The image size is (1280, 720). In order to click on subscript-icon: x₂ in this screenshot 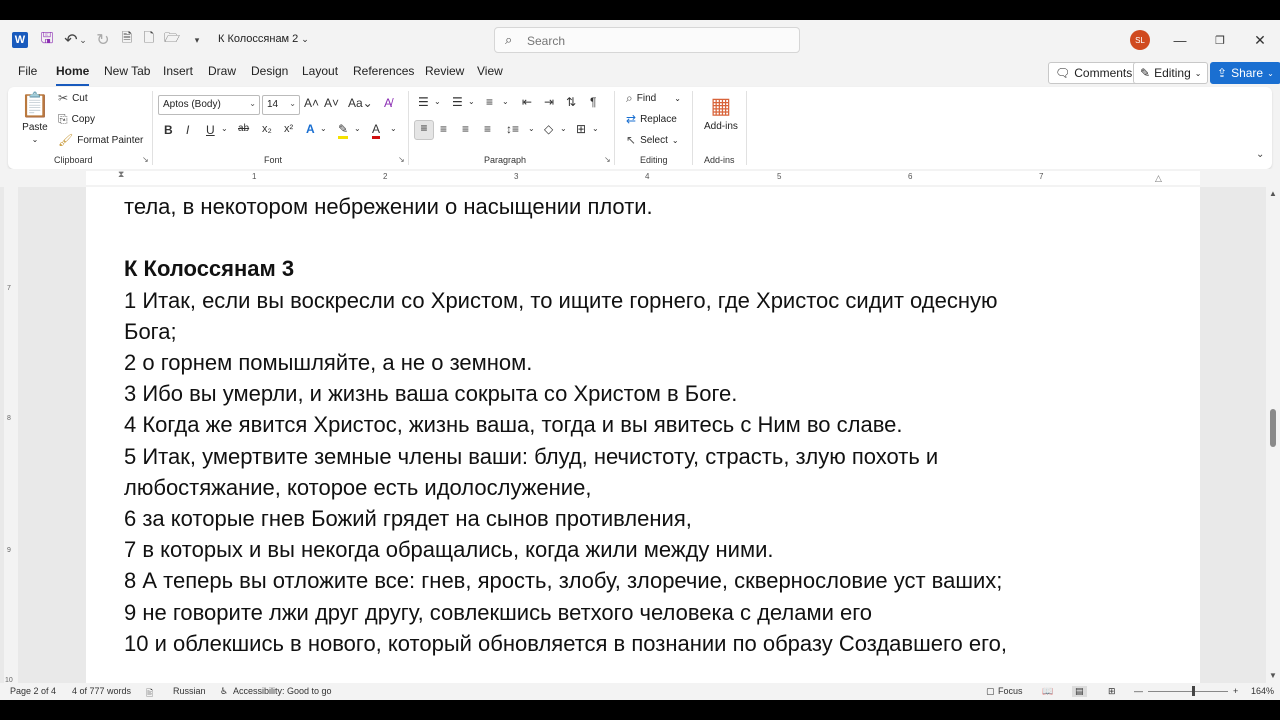, I will do `click(267, 129)`.